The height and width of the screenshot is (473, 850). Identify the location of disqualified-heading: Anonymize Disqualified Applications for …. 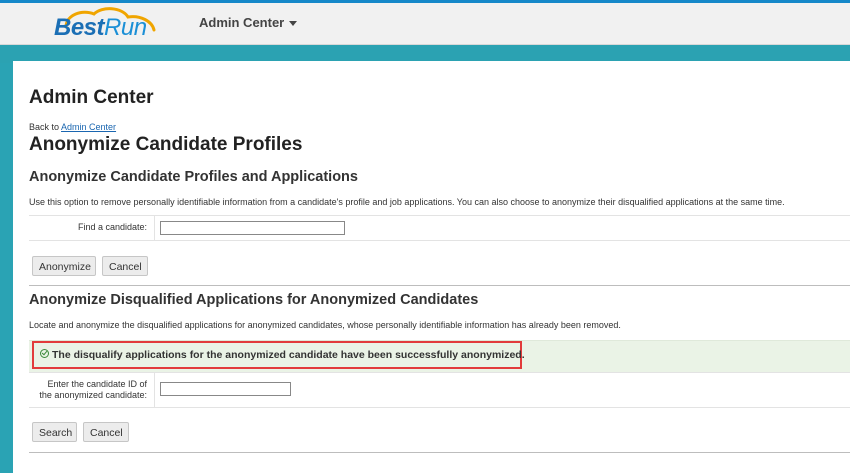
(254, 300).